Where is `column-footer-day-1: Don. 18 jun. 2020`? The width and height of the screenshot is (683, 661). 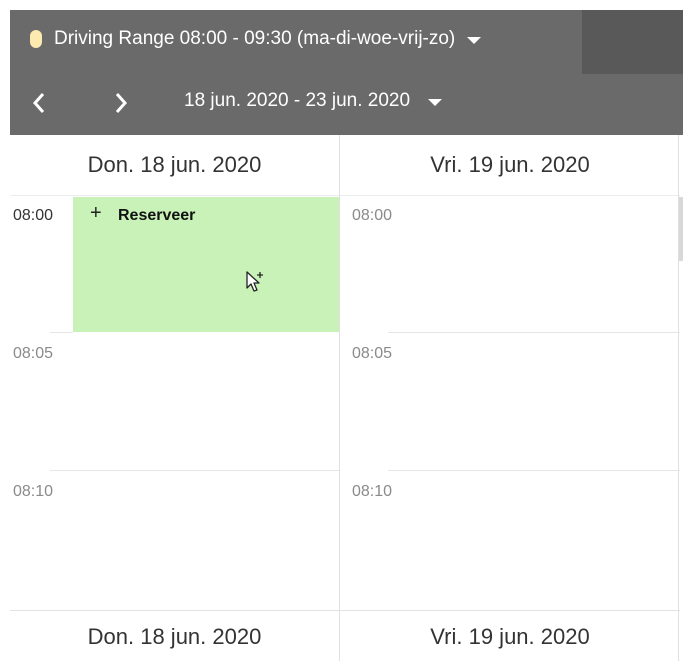 column-footer-day-1: Don. 18 jun. 2020 is located at coordinates (174, 635).